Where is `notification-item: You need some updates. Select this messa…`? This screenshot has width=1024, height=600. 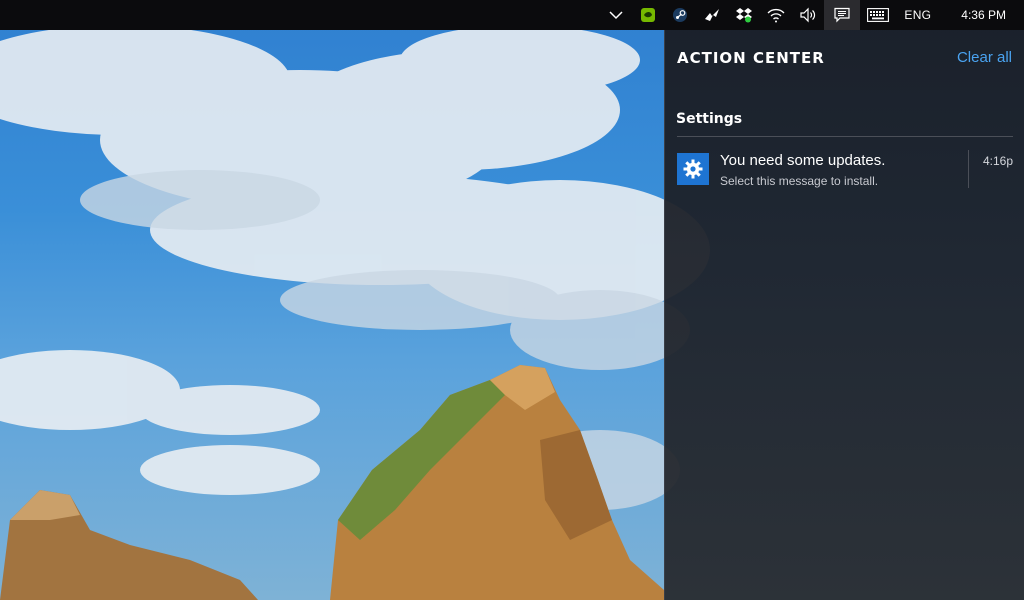
notification-item: You need some updates. Select this messa… is located at coordinates (845, 170).